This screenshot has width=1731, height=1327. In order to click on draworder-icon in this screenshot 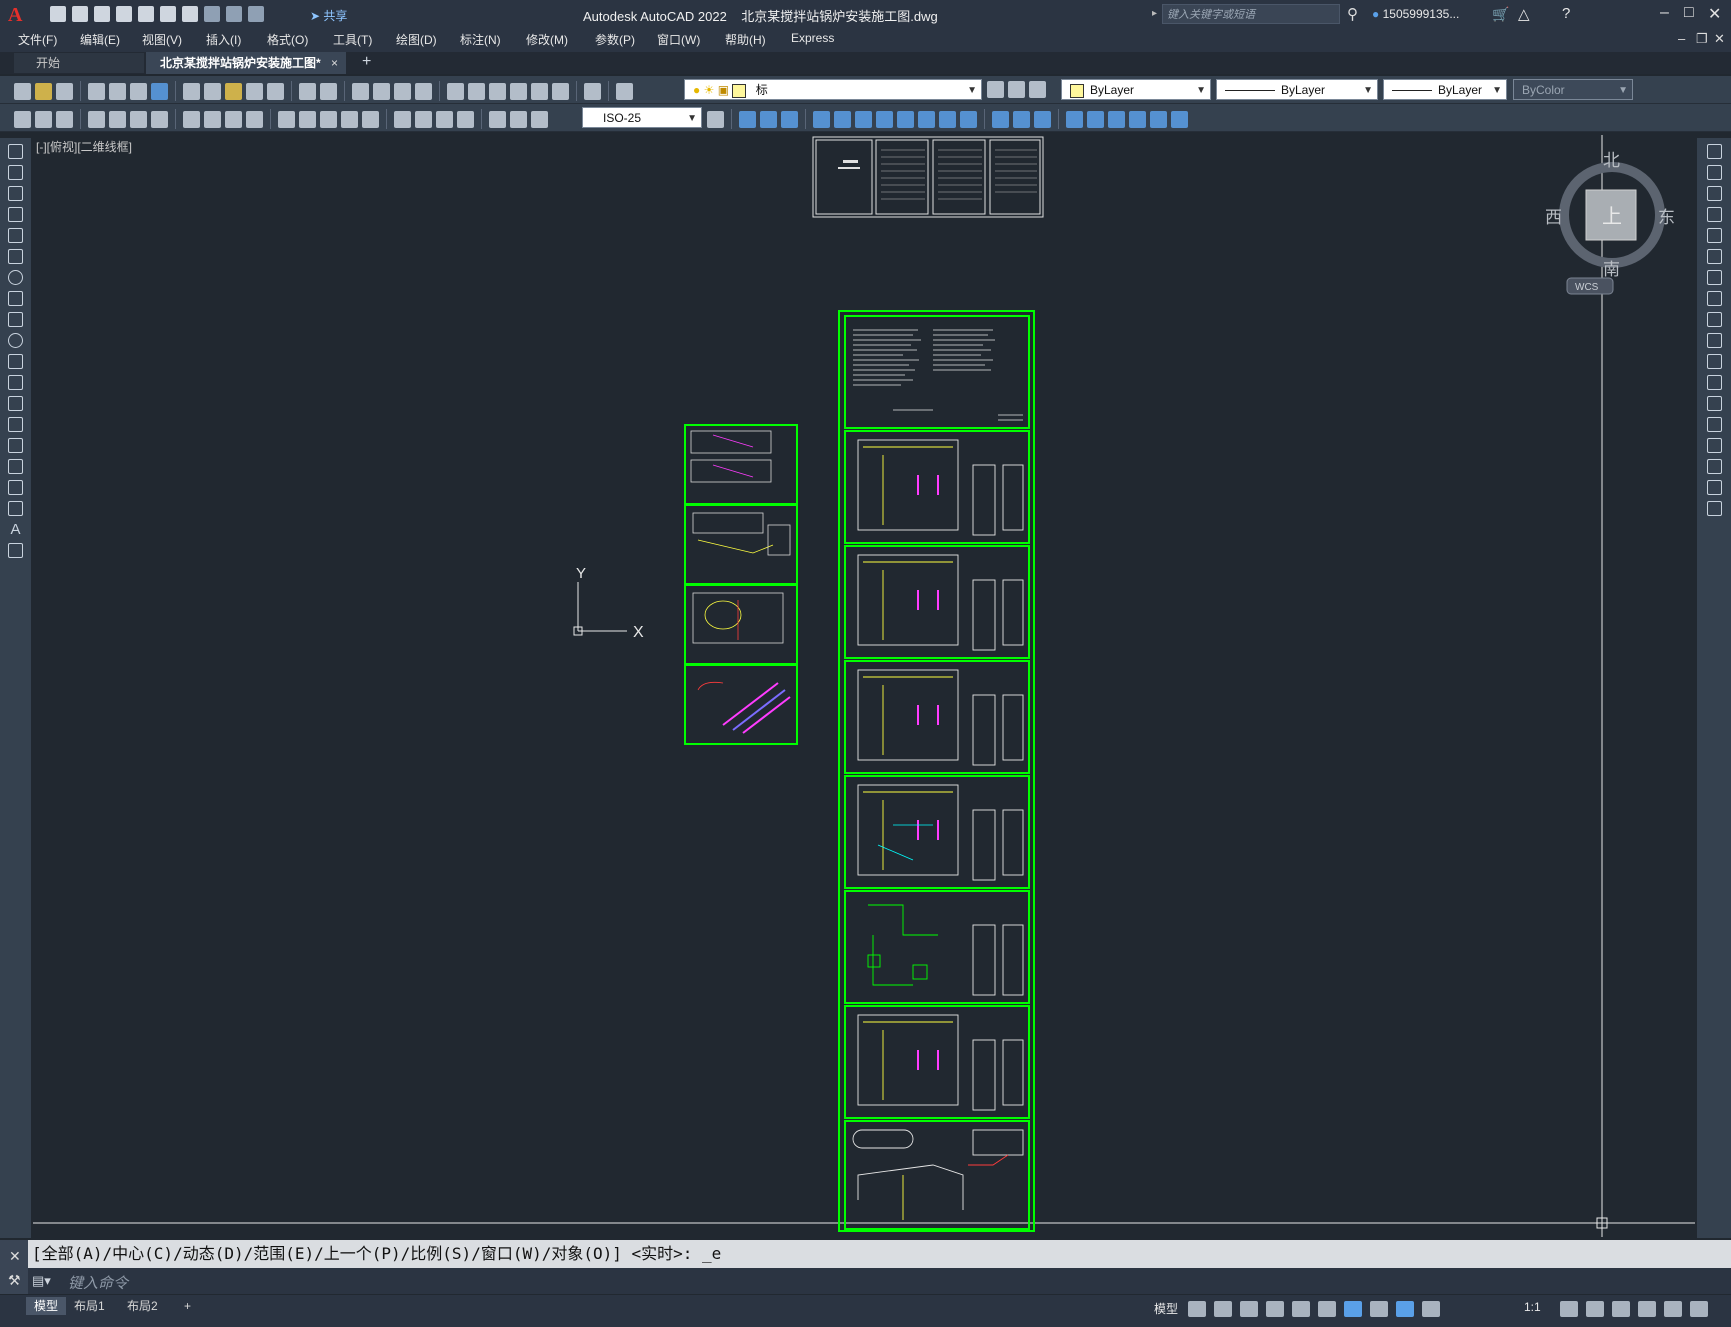, I will do `click(1116, 119)`.